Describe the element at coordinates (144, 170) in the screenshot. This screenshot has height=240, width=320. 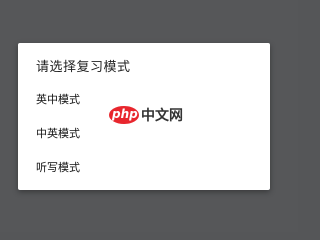
I see `option-dictation: 听写模式` at that location.